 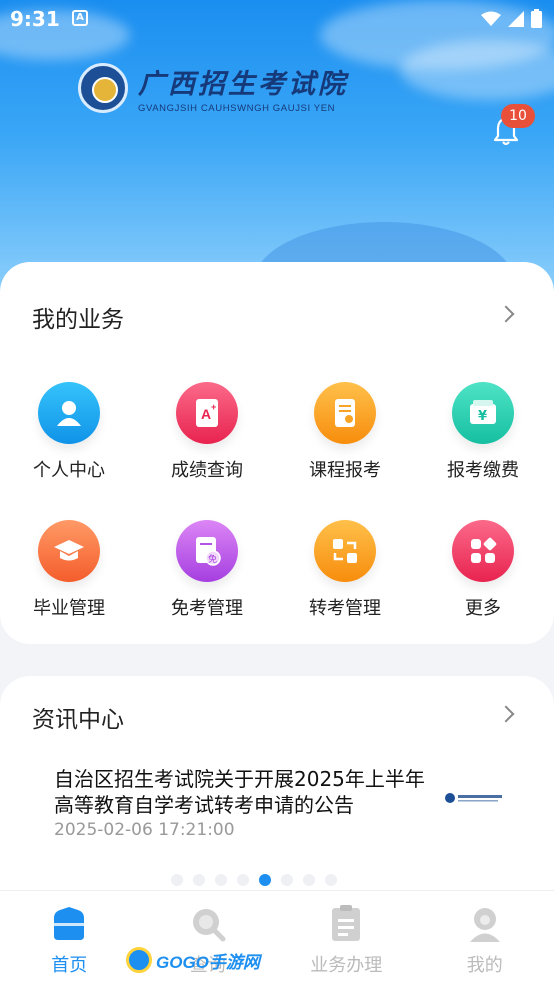 I want to click on more-icon, so click(x=483, y=551).